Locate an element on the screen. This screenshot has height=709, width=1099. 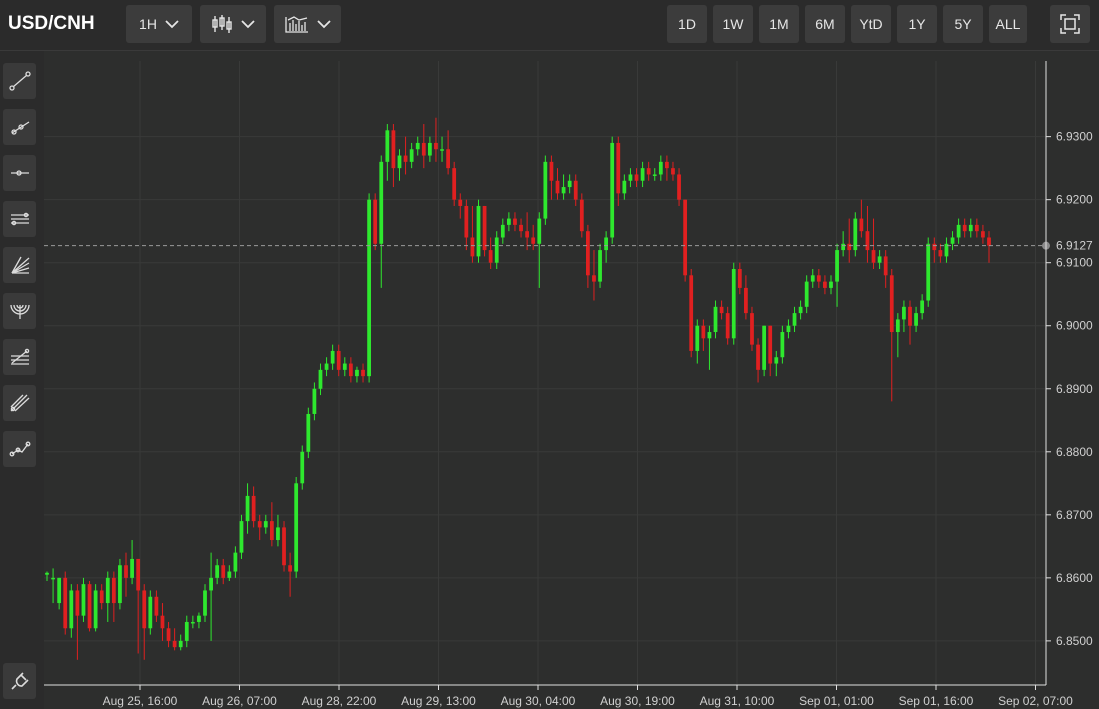
magnet-button is located at coordinates (19, 681).